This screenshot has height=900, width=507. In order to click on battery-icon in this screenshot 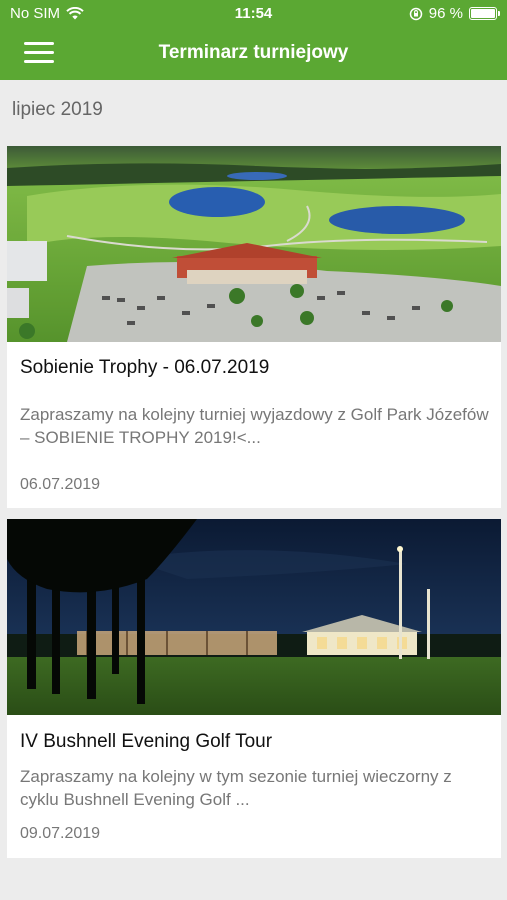, I will do `click(484, 13)`.